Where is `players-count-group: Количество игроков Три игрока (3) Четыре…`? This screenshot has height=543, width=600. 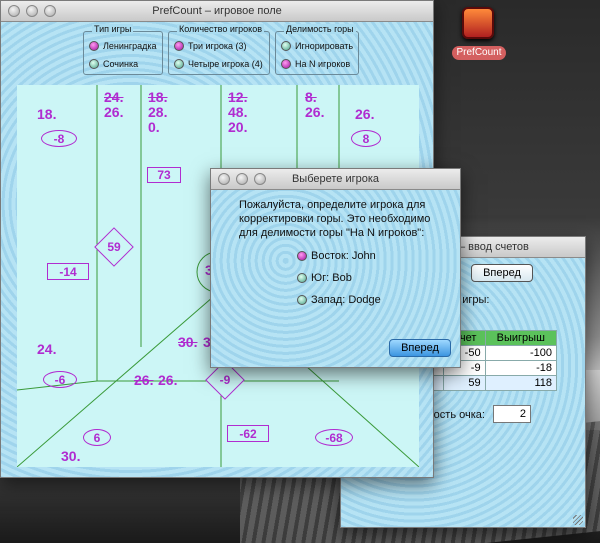
players-count-group: Количество игроков Три игрока (3) Четыре… is located at coordinates (219, 49).